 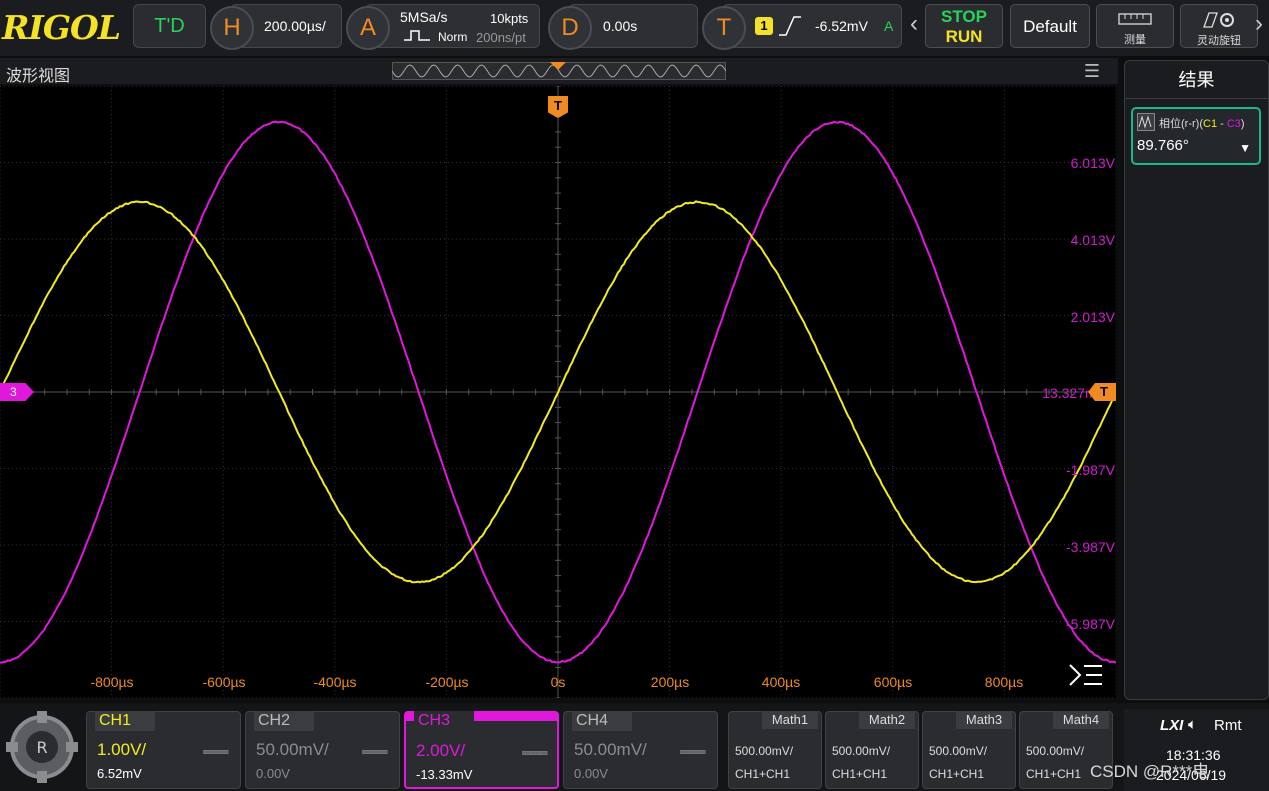 What do you see at coordinates (1090, 470) in the screenshot?
I see `y-label-4: -1.987V` at bounding box center [1090, 470].